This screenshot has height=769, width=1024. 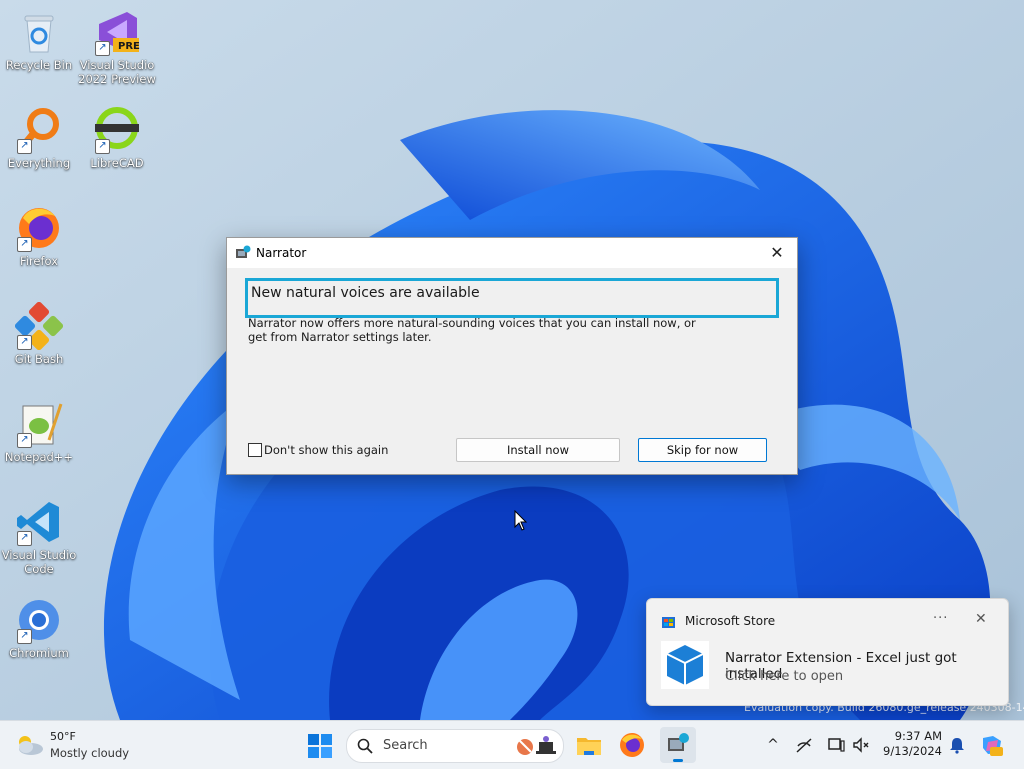 I want to click on desktop-icon-label: Visual Studio 2022 Preview, so click(x=117, y=72).